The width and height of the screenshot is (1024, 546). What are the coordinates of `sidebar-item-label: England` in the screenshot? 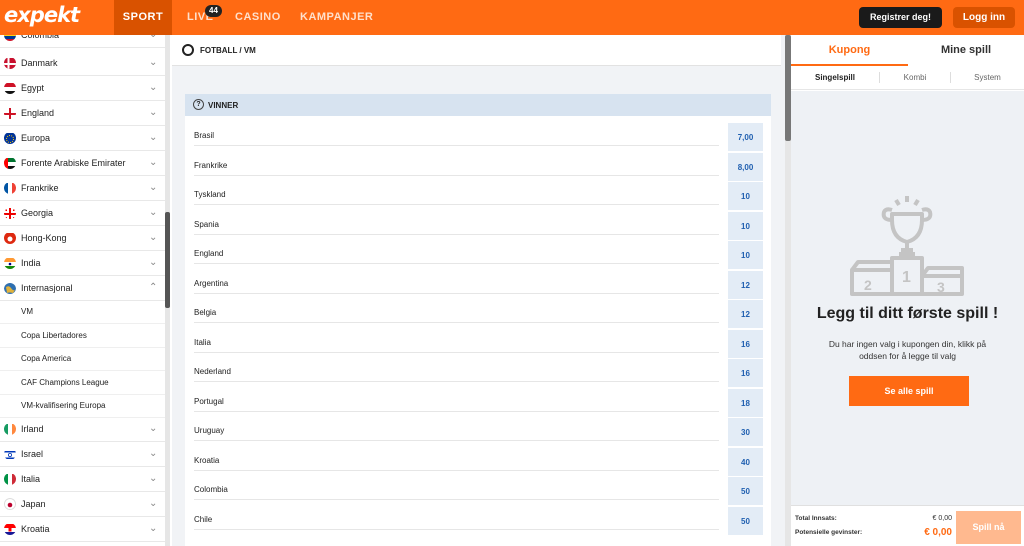 It's located at (38, 113).